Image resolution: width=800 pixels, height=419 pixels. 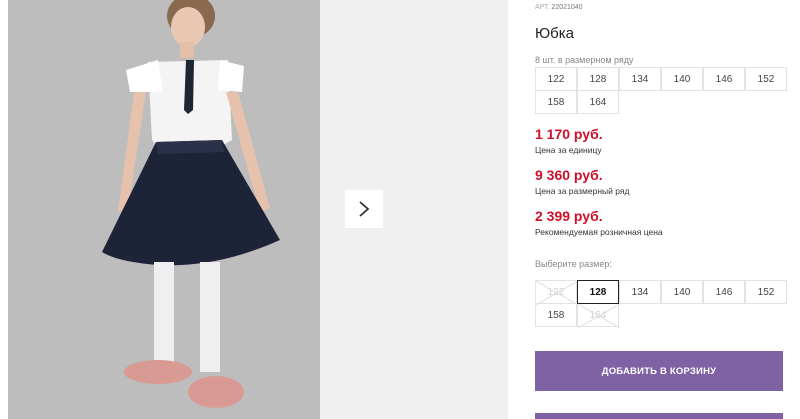 I want to click on pack-size-cell: 134, so click(x=640, y=79).